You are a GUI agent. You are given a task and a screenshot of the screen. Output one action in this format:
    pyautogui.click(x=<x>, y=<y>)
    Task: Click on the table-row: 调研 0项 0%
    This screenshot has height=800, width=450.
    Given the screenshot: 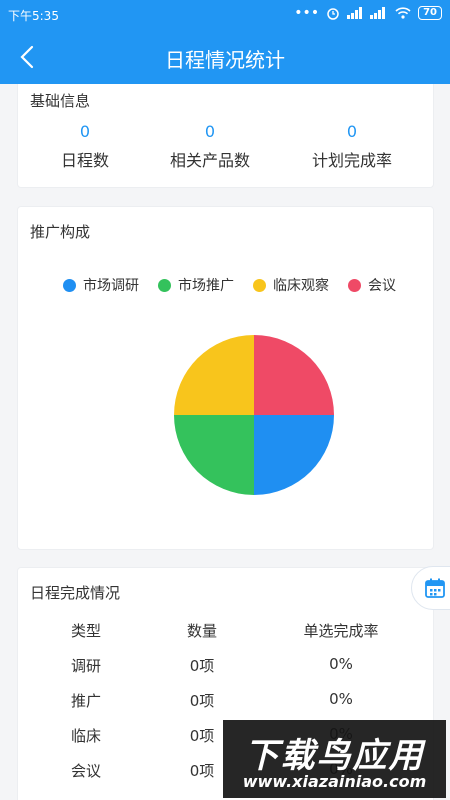 What is the action you would take?
    pyautogui.click(x=226, y=672)
    